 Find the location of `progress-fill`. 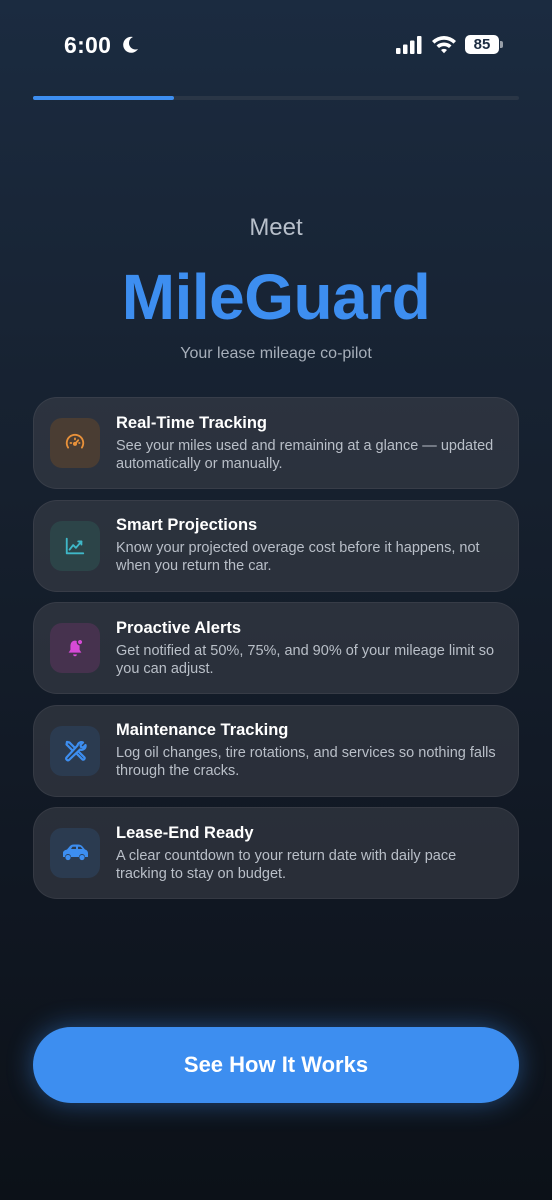

progress-fill is located at coordinates (103, 98).